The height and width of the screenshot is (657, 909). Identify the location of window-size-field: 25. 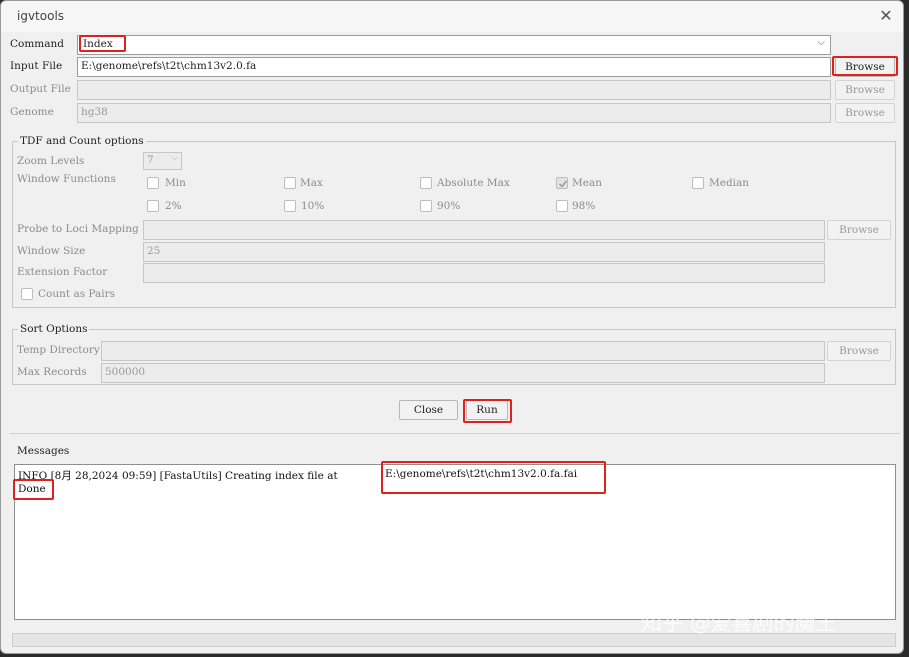
(484, 252).